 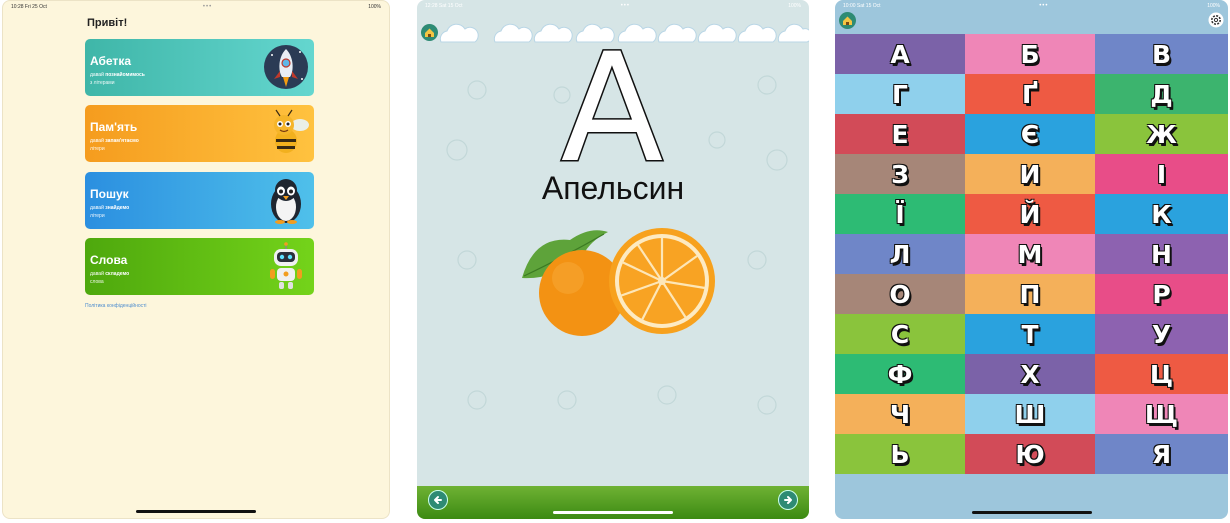 What do you see at coordinates (116, 306) in the screenshot?
I see `privacy-policy-link: Політика конфіденційності` at bounding box center [116, 306].